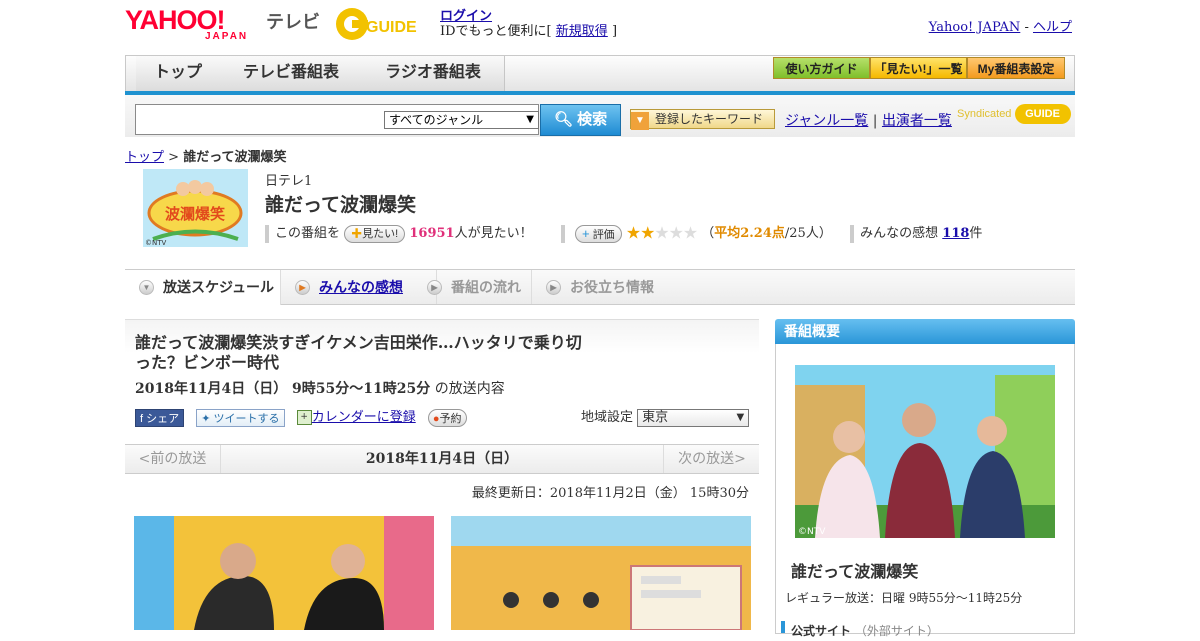 This screenshot has height=641, width=1200. I want to click on header-links: Yahoo! JAPAN - ヘルプ, so click(1000, 25).